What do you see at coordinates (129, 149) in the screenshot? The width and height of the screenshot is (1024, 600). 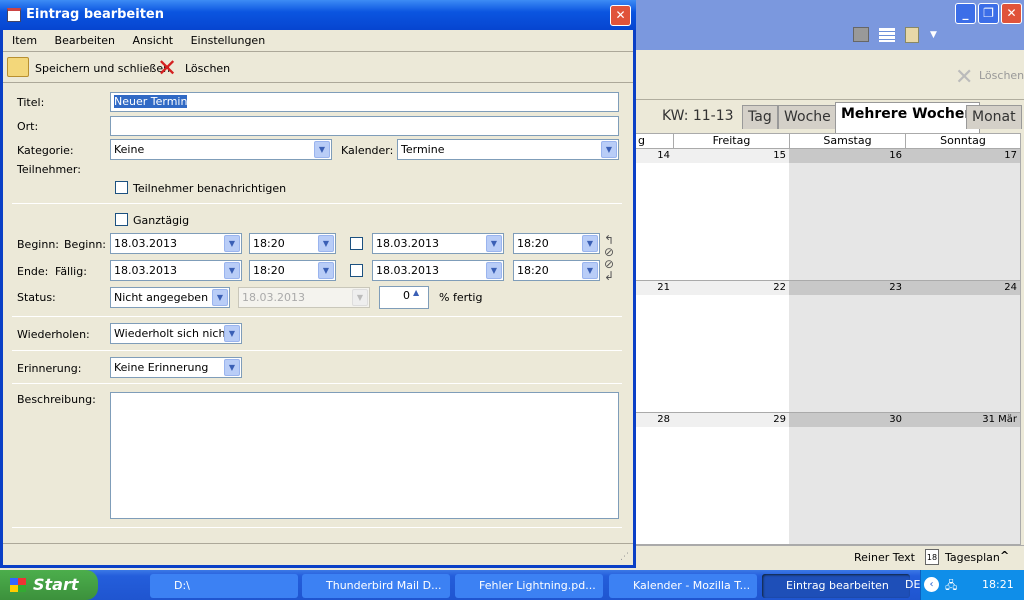 I see `category-value: Keine` at bounding box center [129, 149].